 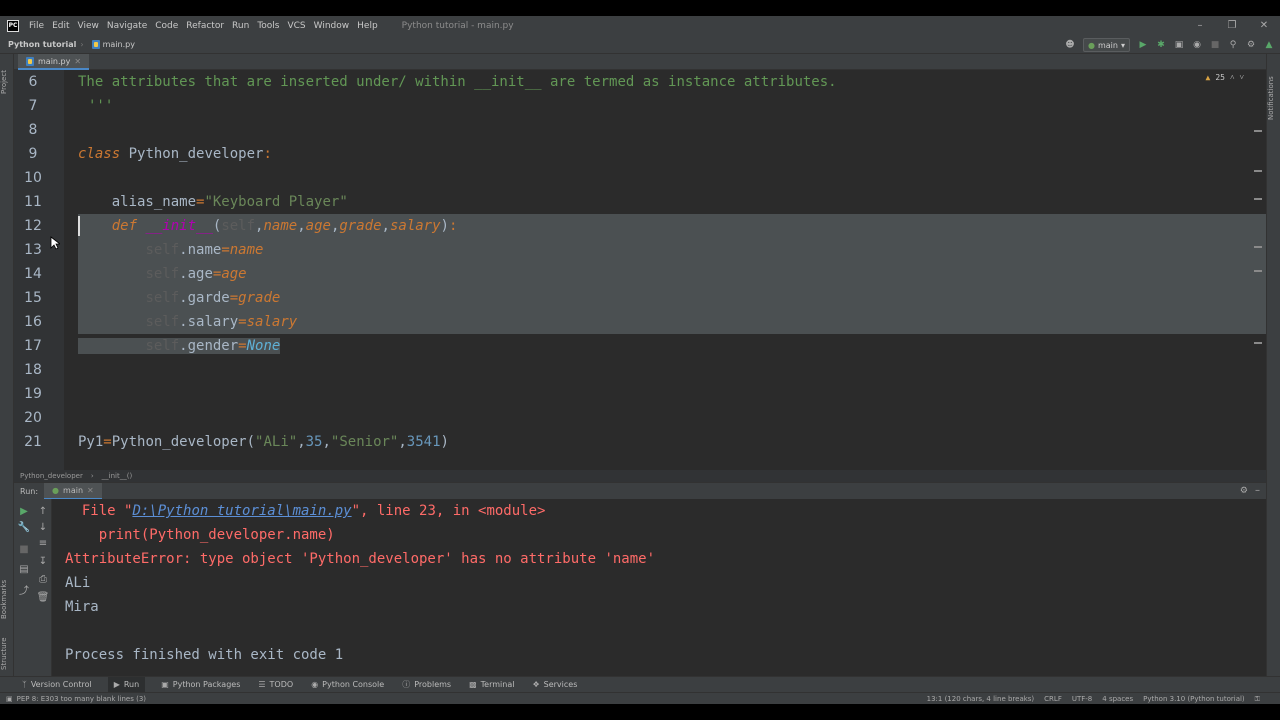 What do you see at coordinates (24, 592) in the screenshot?
I see `pin-icon: ⤴` at bounding box center [24, 592].